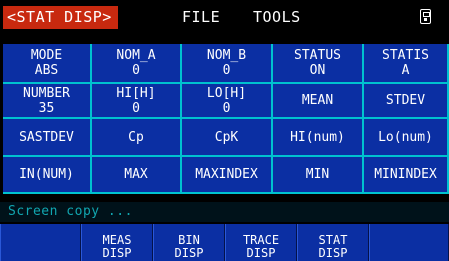 Image resolution: width=449 pixels, height=261 pixels. I want to click on stat-cell-maxindex: MAXINDEX, so click(227, 175).